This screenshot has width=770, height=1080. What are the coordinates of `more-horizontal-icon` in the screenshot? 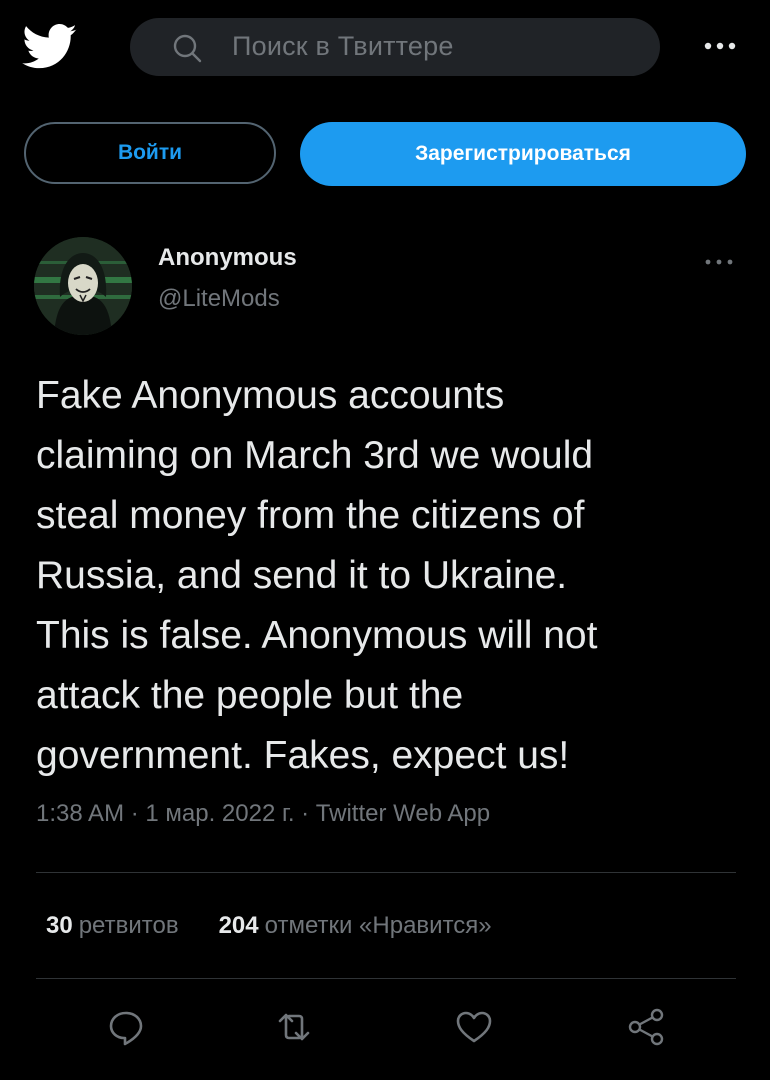 It's located at (720, 46).